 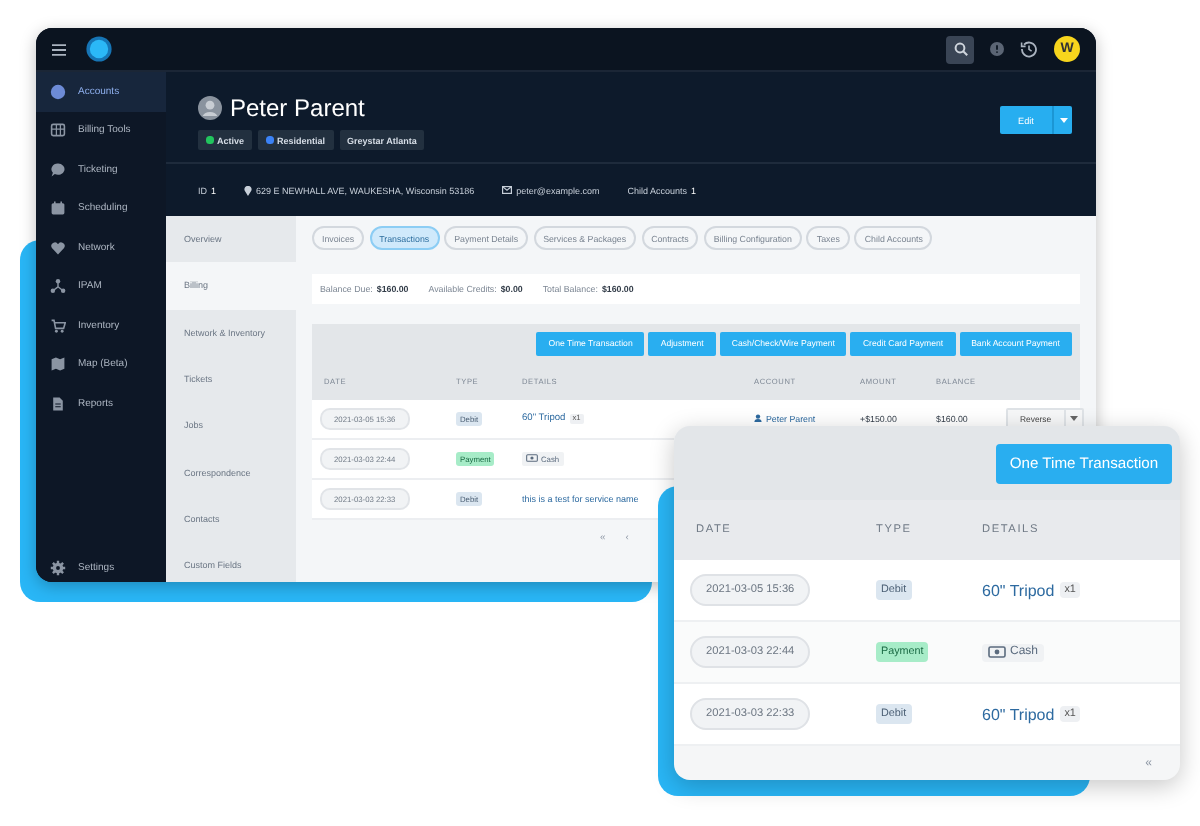 I want to click on cart-icon, so click(x=58, y=325).